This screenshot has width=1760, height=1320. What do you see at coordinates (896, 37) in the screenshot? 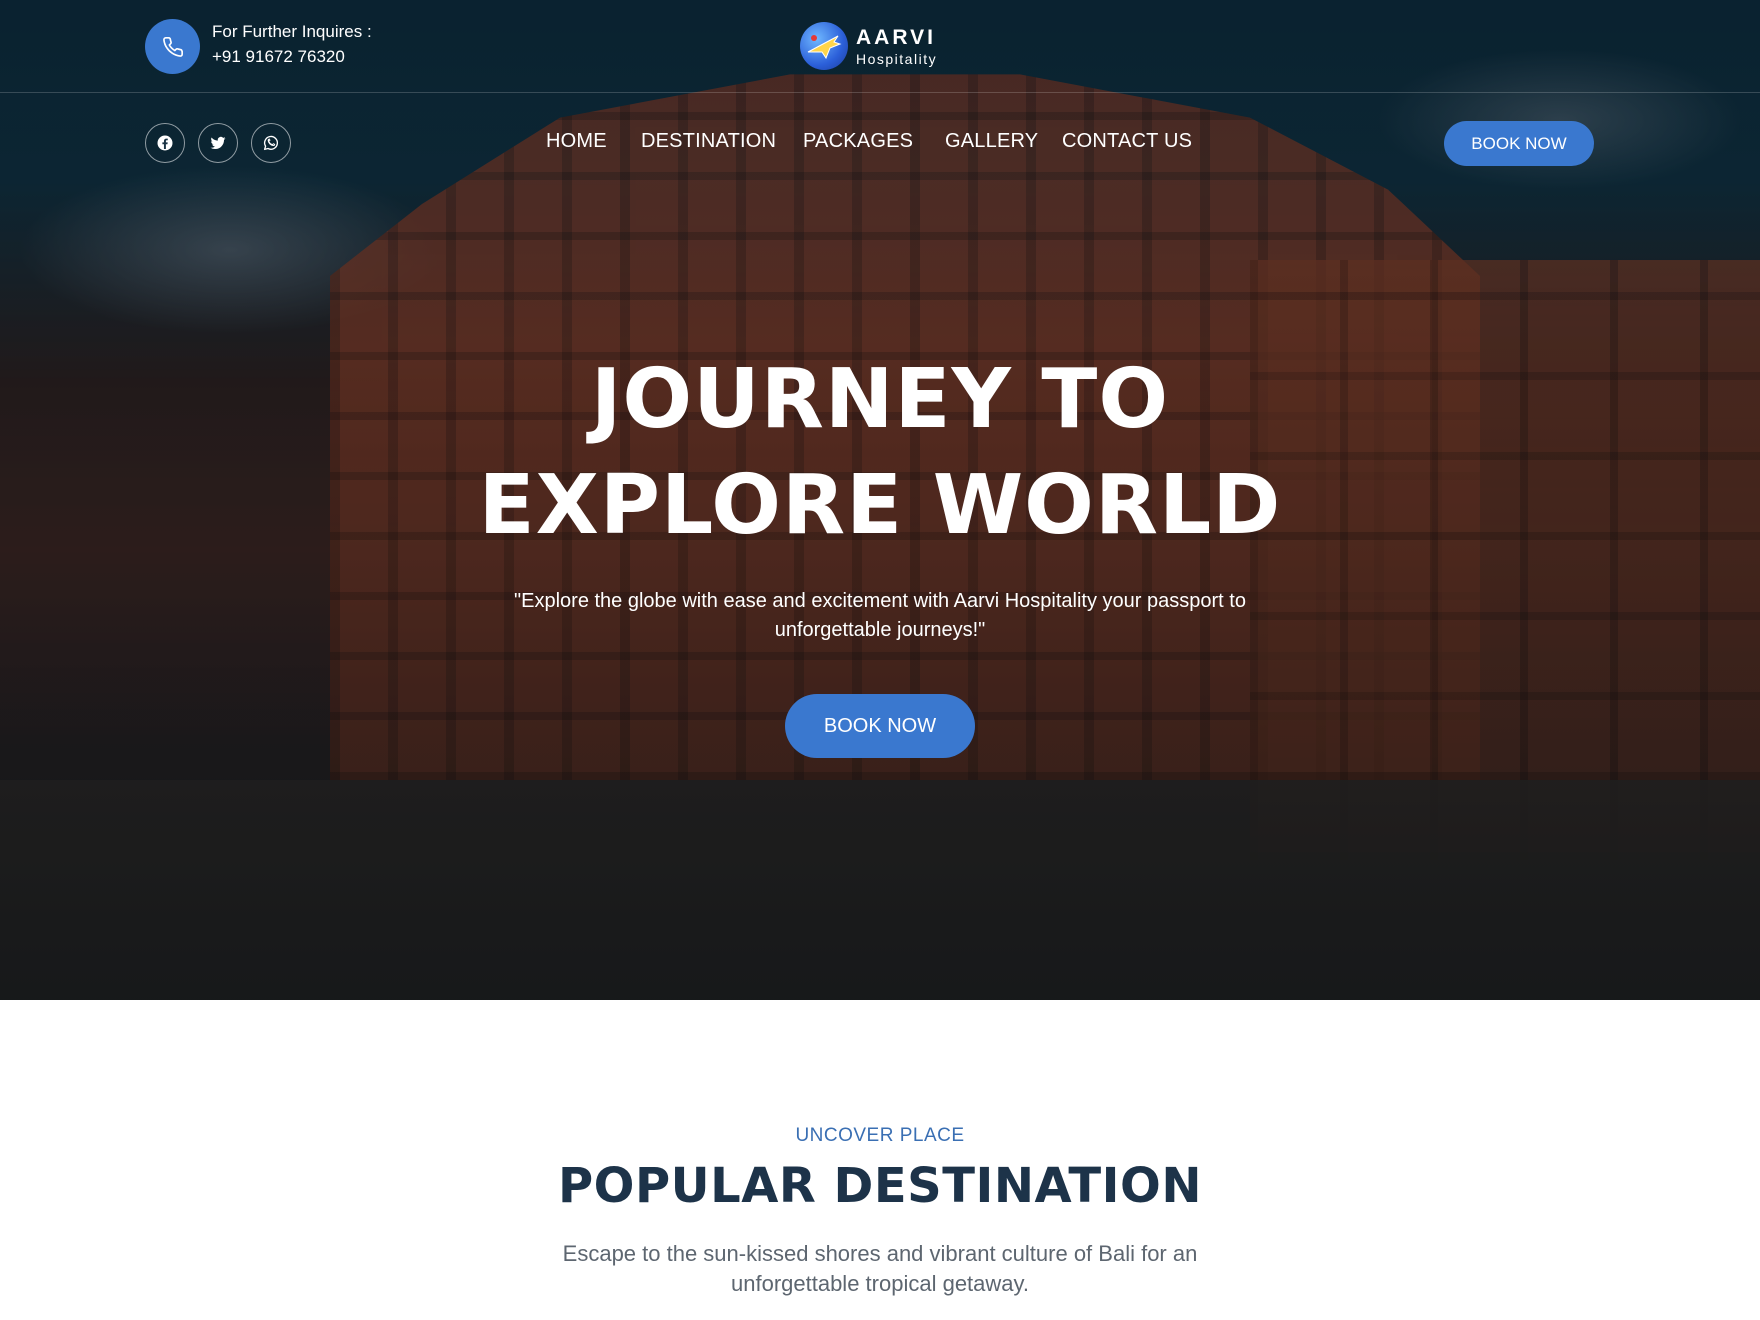
I see `logo-name: AARVI` at bounding box center [896, 37].